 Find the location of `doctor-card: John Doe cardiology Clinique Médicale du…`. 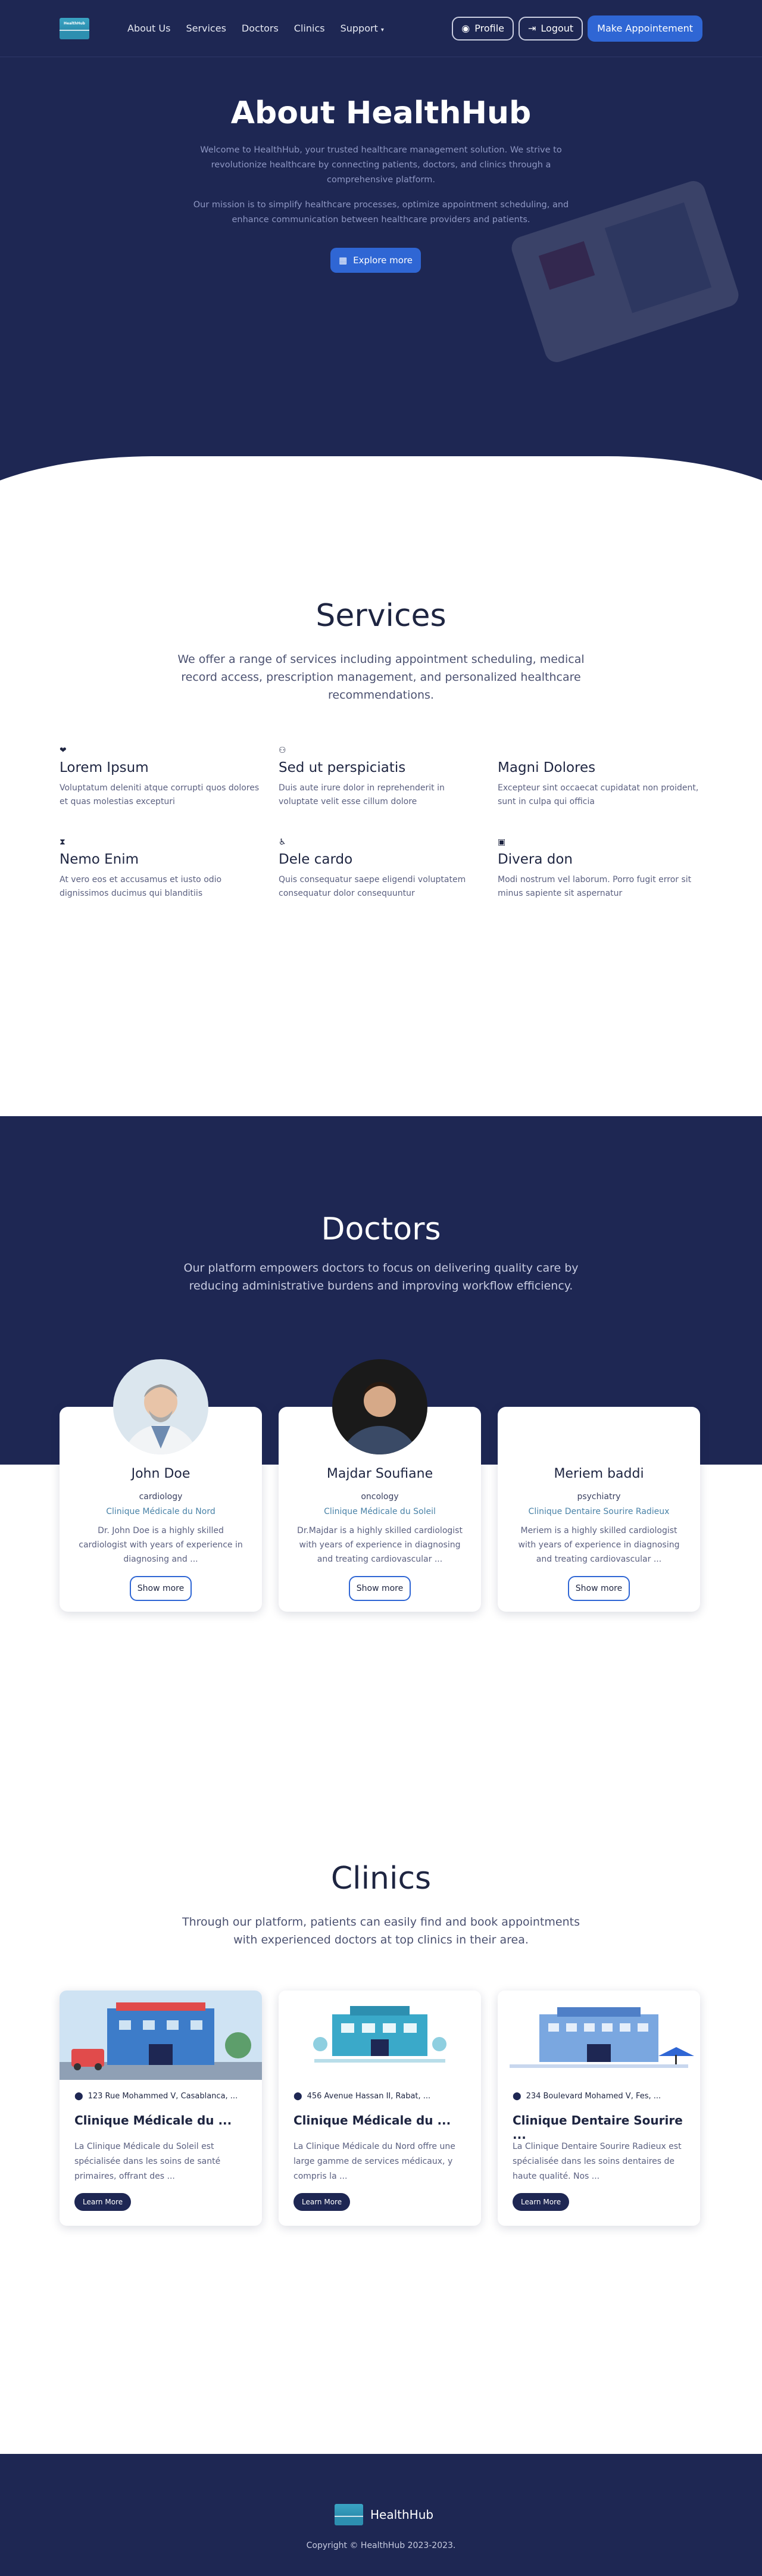

doctor-card: John Doe cardiology Clinique Médicale du… is located at coordinates (161, 1485).